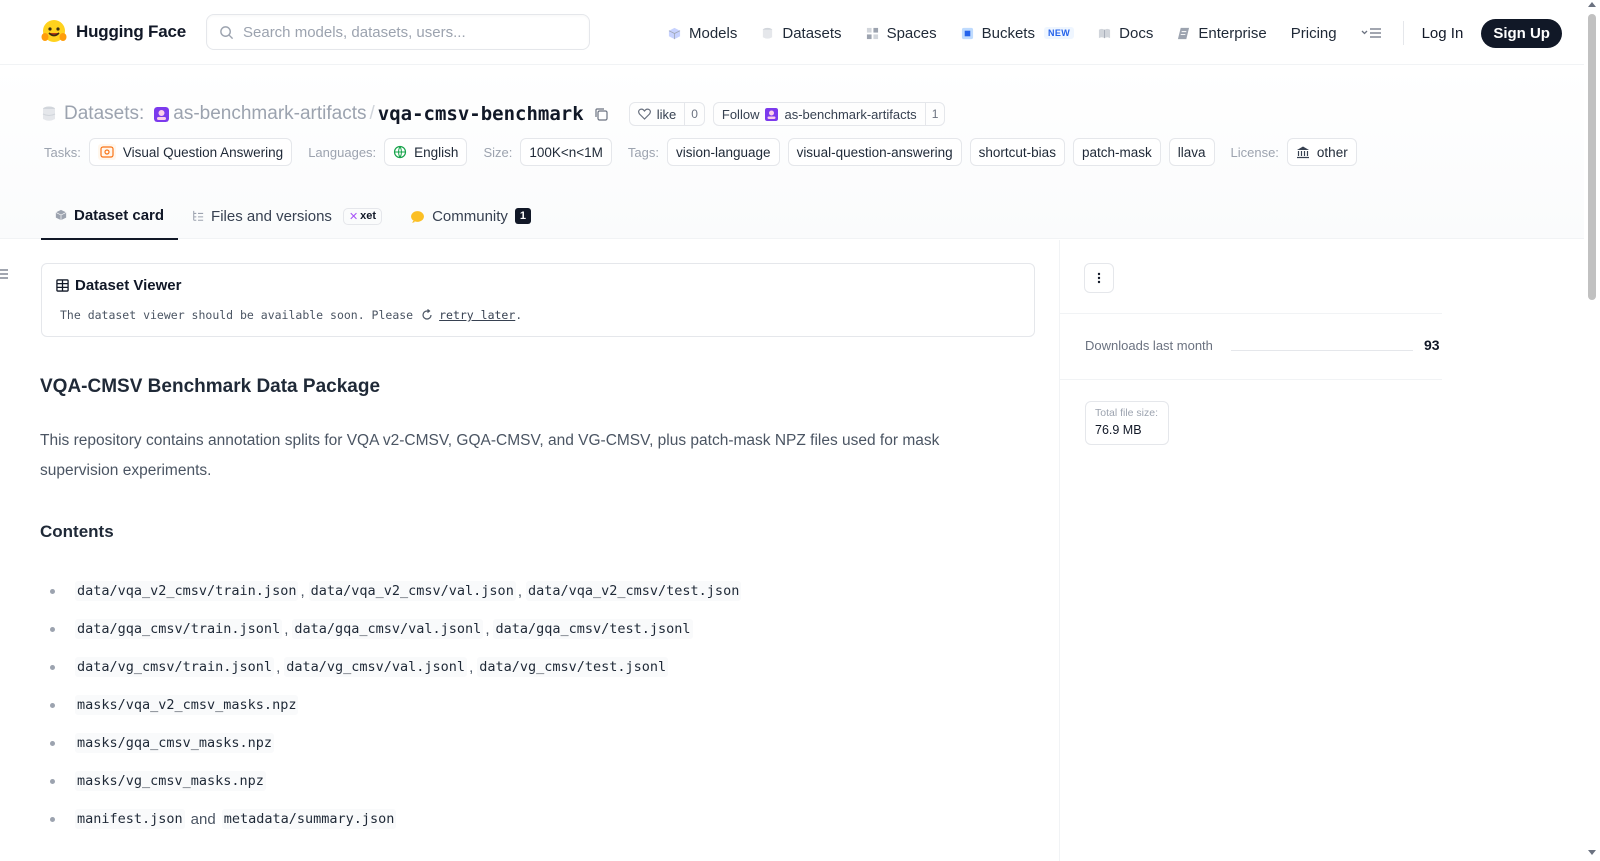 This screenshot has height=861, width=1600. Describe the element at coordinates (934, 114) in the screenshot. I see `follow-count: 1` at that location.